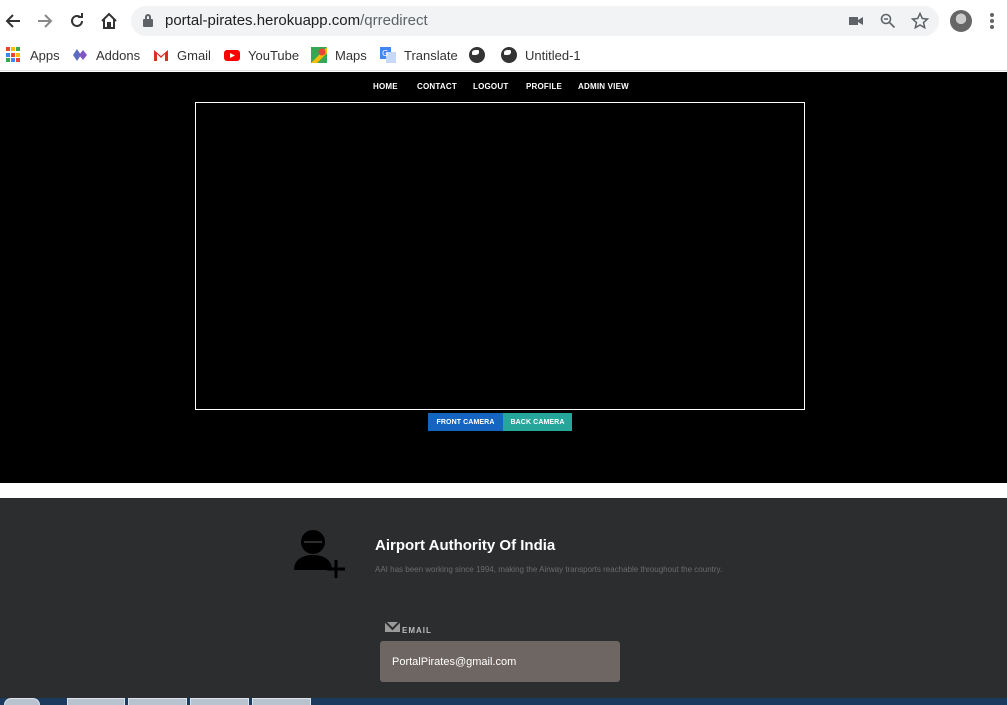 The height and width of the screenshot is (705, 1007). Describe the element at coordinates (394, 20) in the screenshot. I see `url-path: /qrredirect` at that location.